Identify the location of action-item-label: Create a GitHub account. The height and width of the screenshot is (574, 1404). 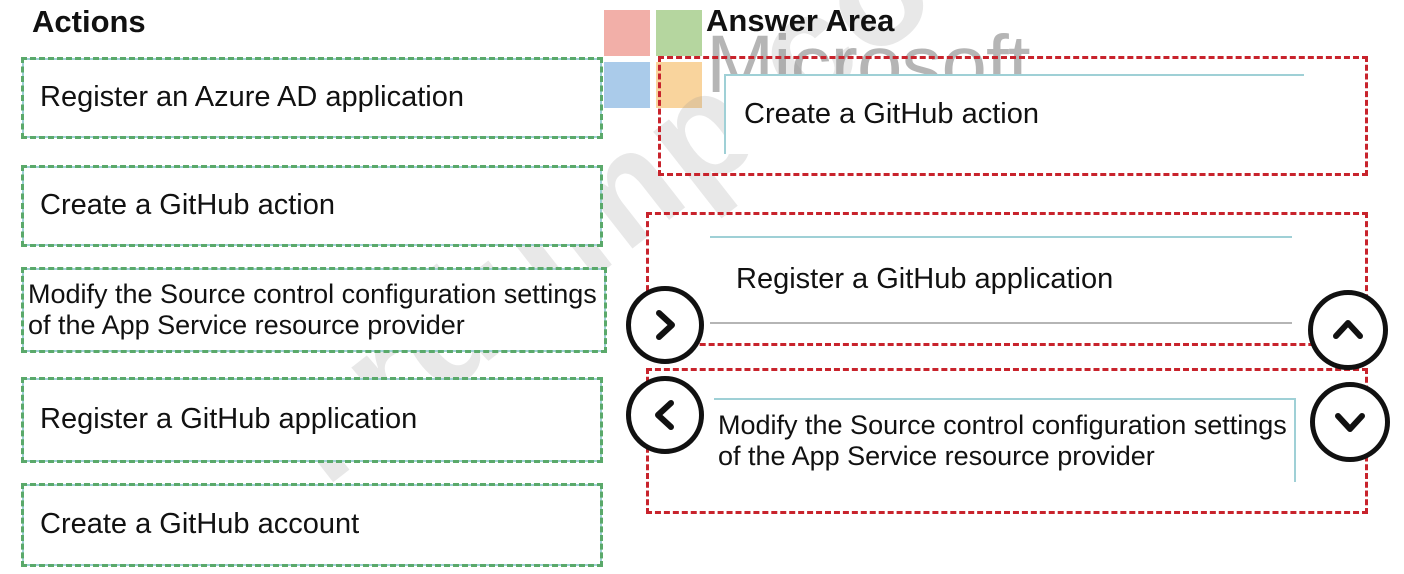
(200, 524).